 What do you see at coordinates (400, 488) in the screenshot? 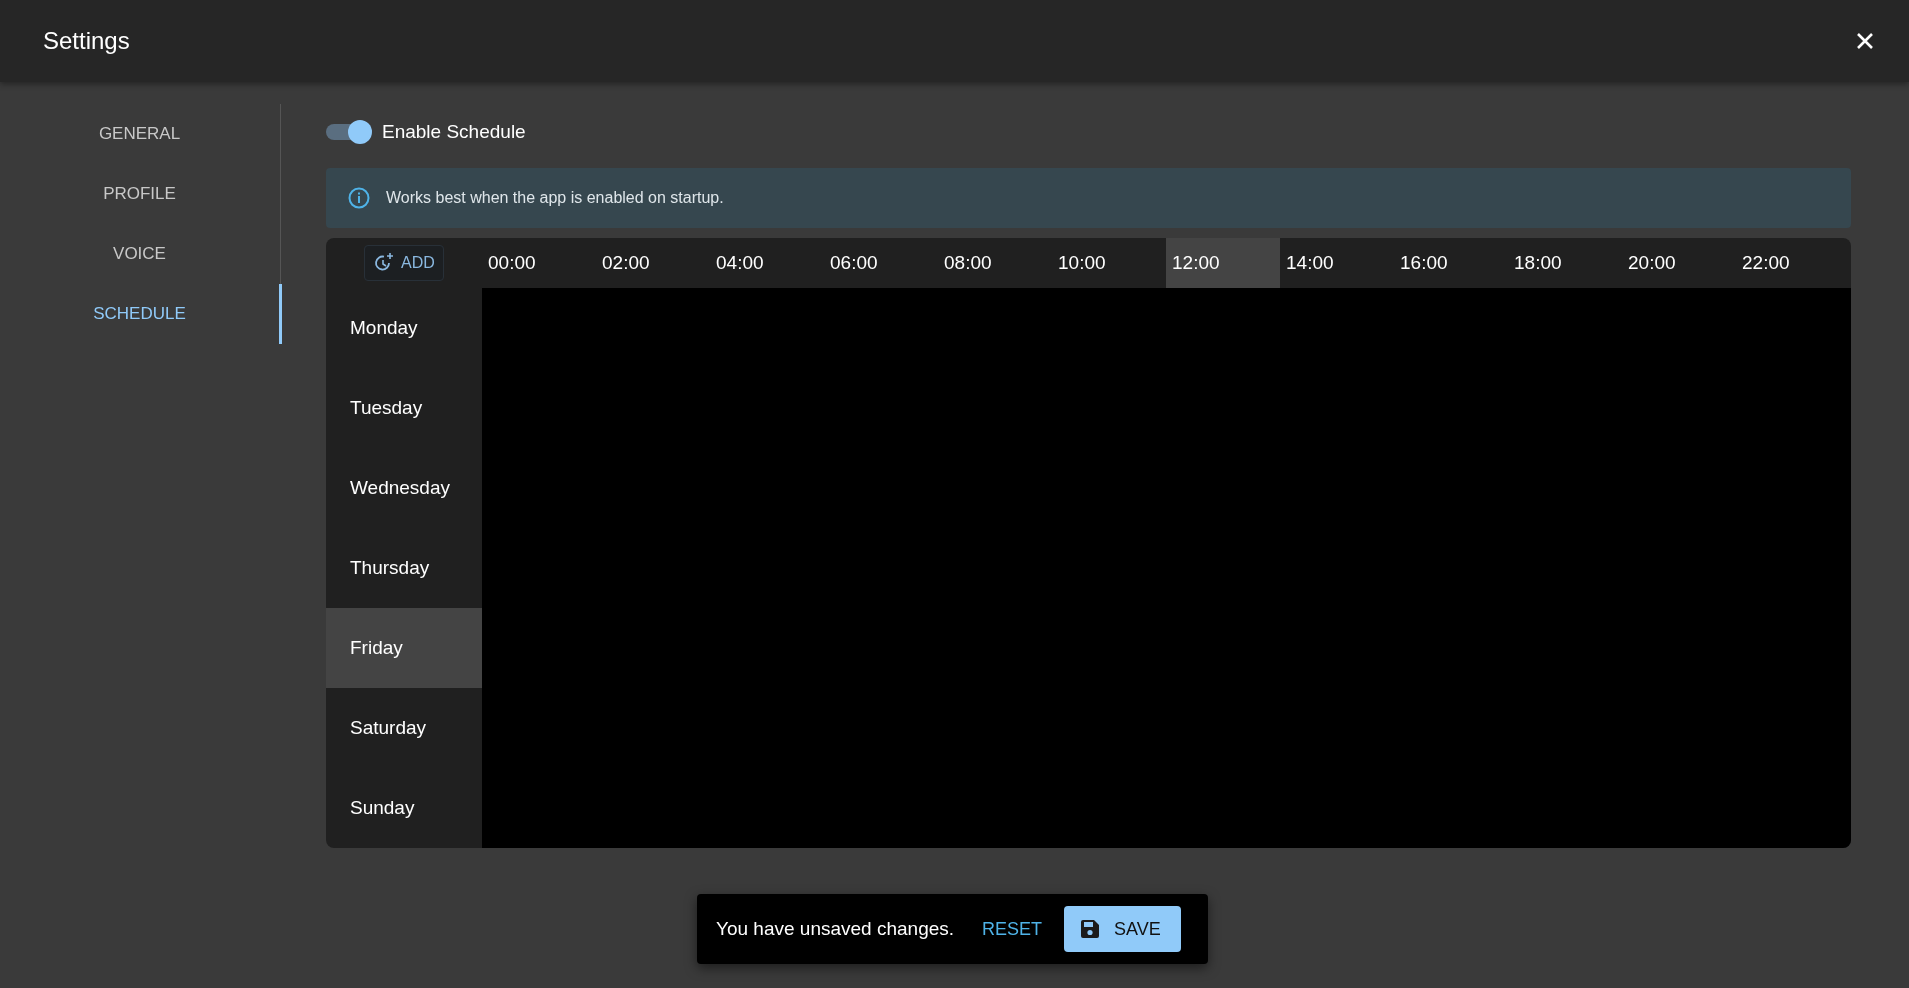
I see `day-label: Wednesday` at bounding box center [400, 488].